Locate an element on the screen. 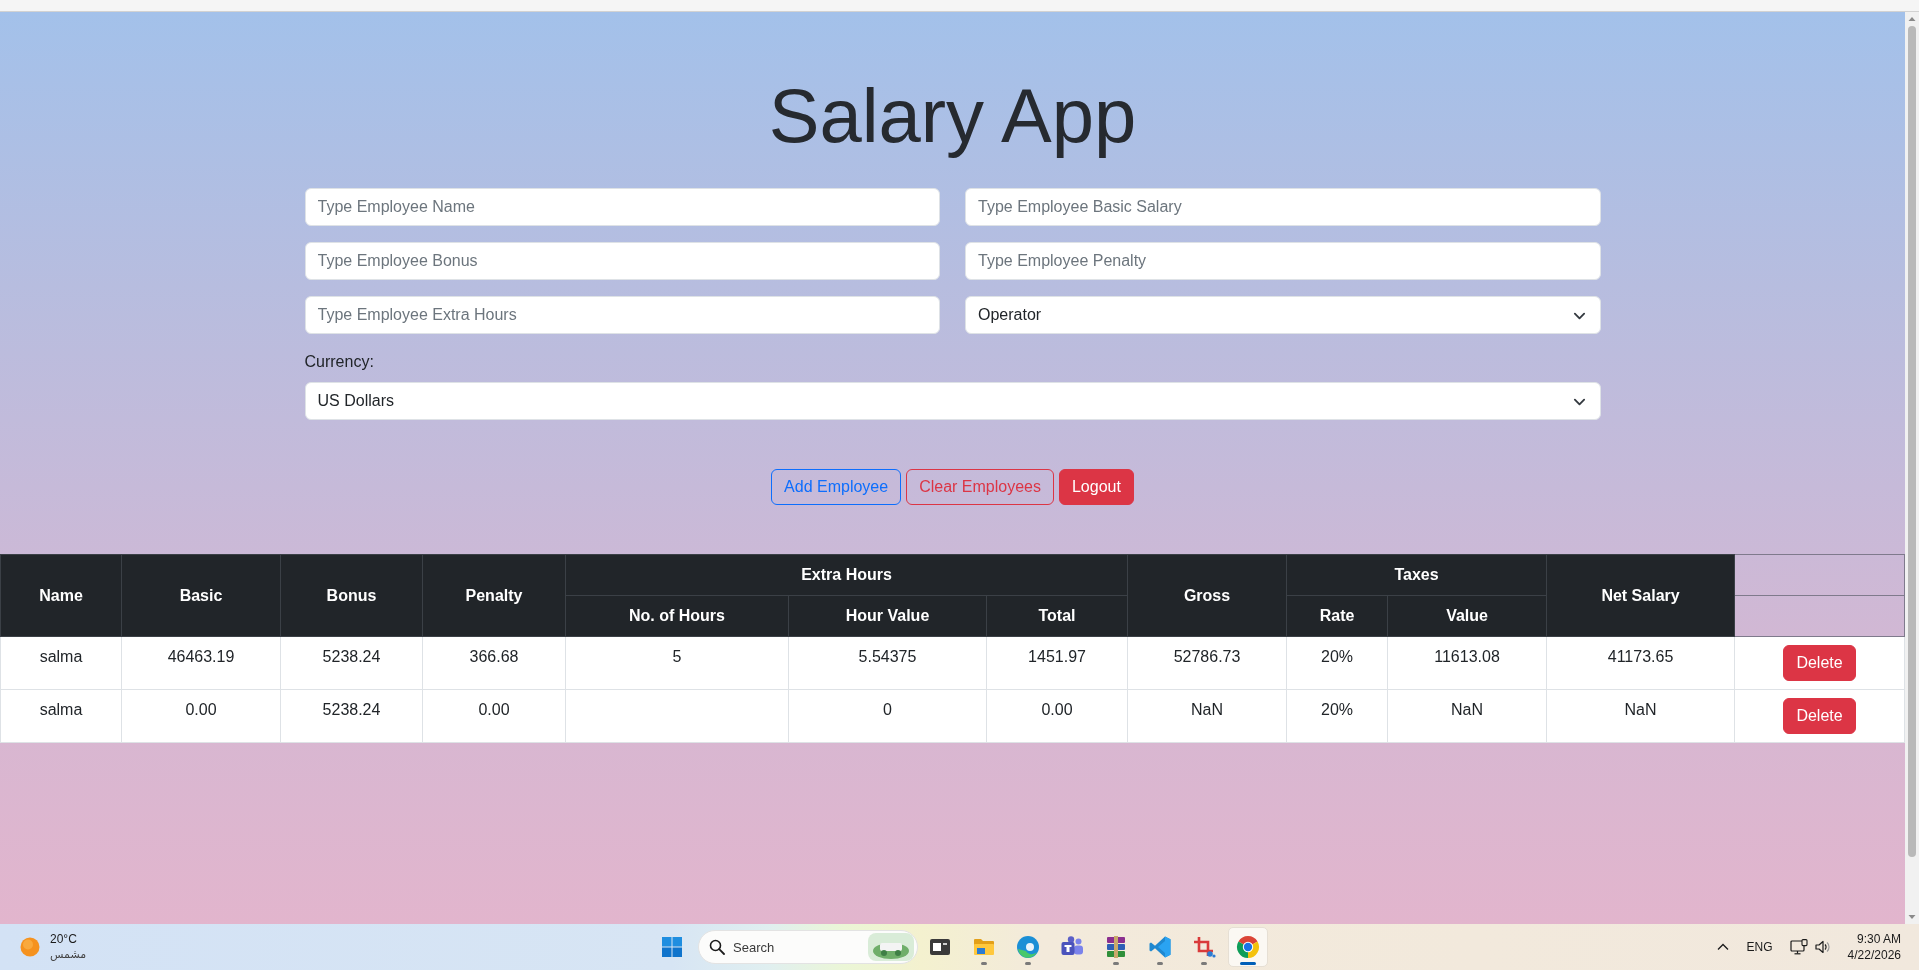 The height and width of the screenshot is (970, 1919). picture-icon is located at coordinates (891, 947).